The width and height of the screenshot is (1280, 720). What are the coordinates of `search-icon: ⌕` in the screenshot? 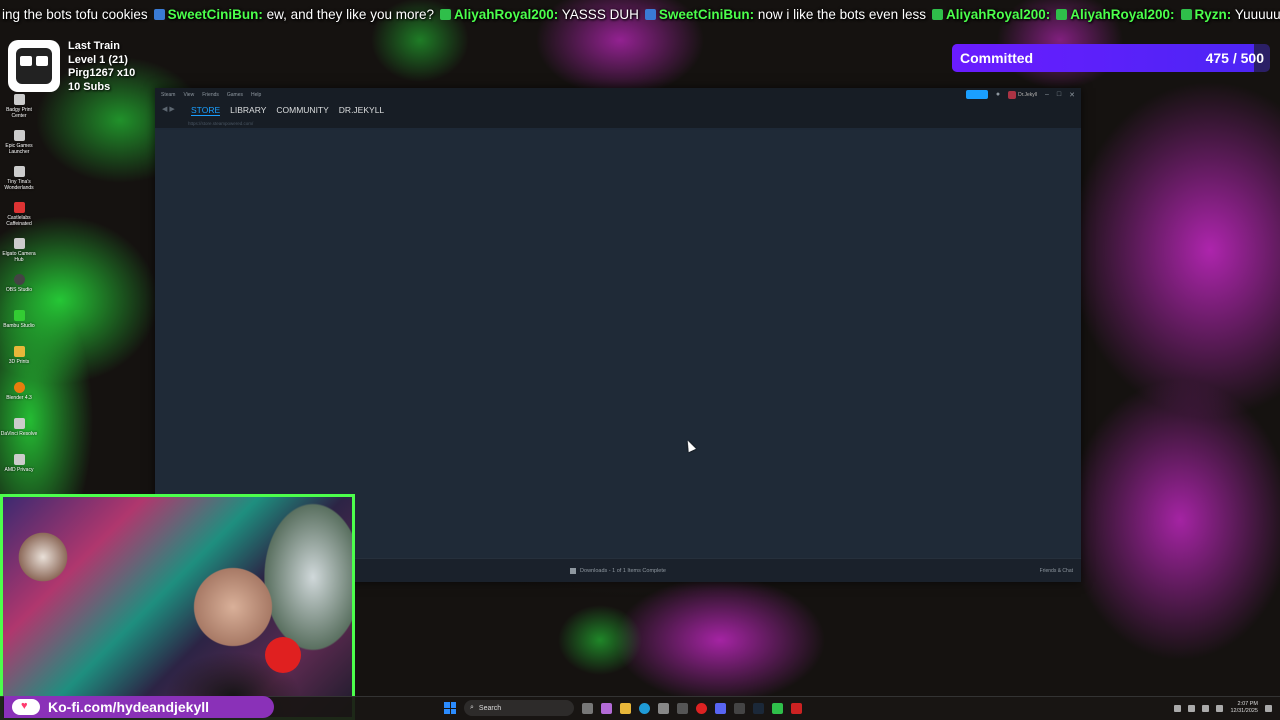 It's located at (472, 707).